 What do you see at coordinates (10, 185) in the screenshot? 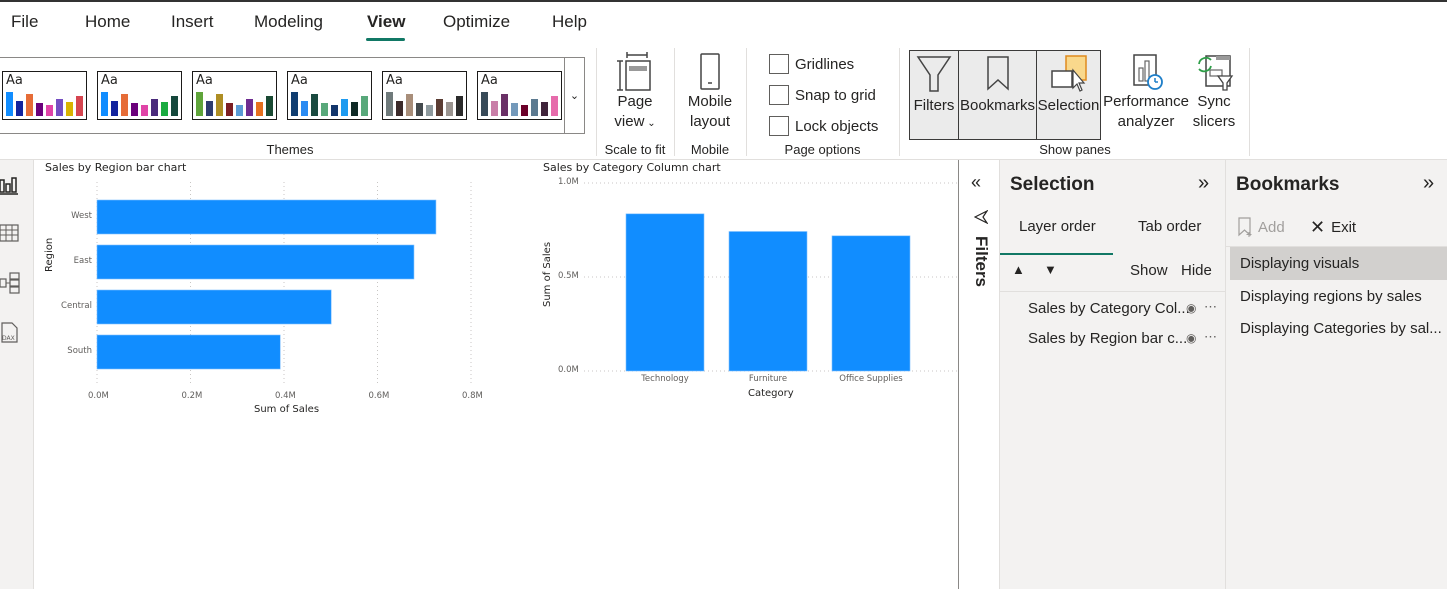
I see `report-view-icon` at bounding box center [10, 185].